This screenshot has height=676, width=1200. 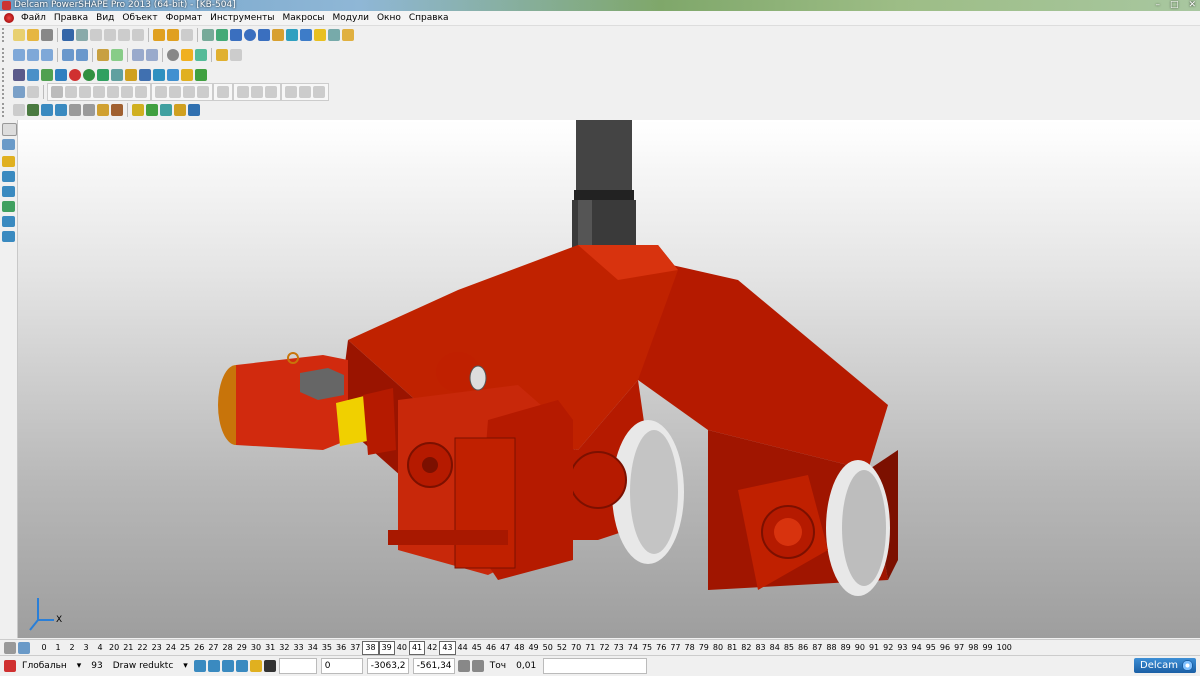 What do you see at coordinates (417, 647) in the screenshot?
I see `level-item: 41` at bounding box center [417, 647].